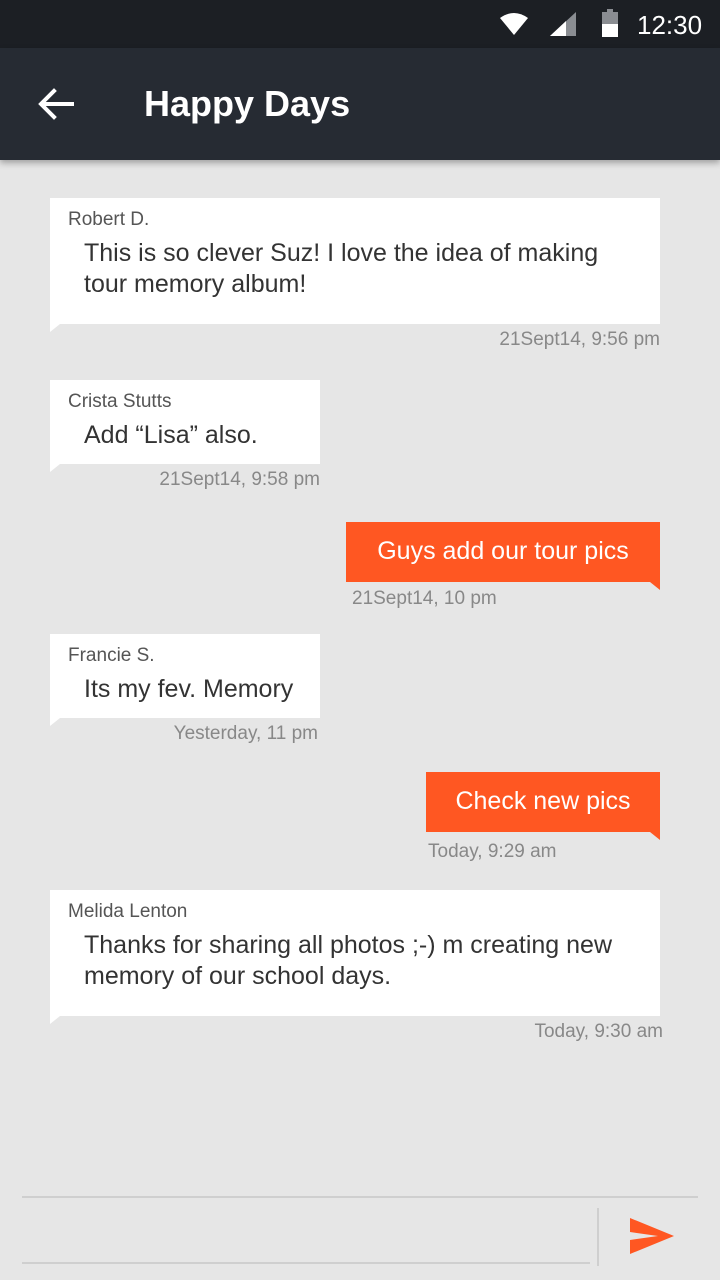 The image size is (720, 1280). Describe the element at coordinates (239, 479) in the screenshot. I see `message-timestamp: 21Sept14, 9:58 pm` at that location.